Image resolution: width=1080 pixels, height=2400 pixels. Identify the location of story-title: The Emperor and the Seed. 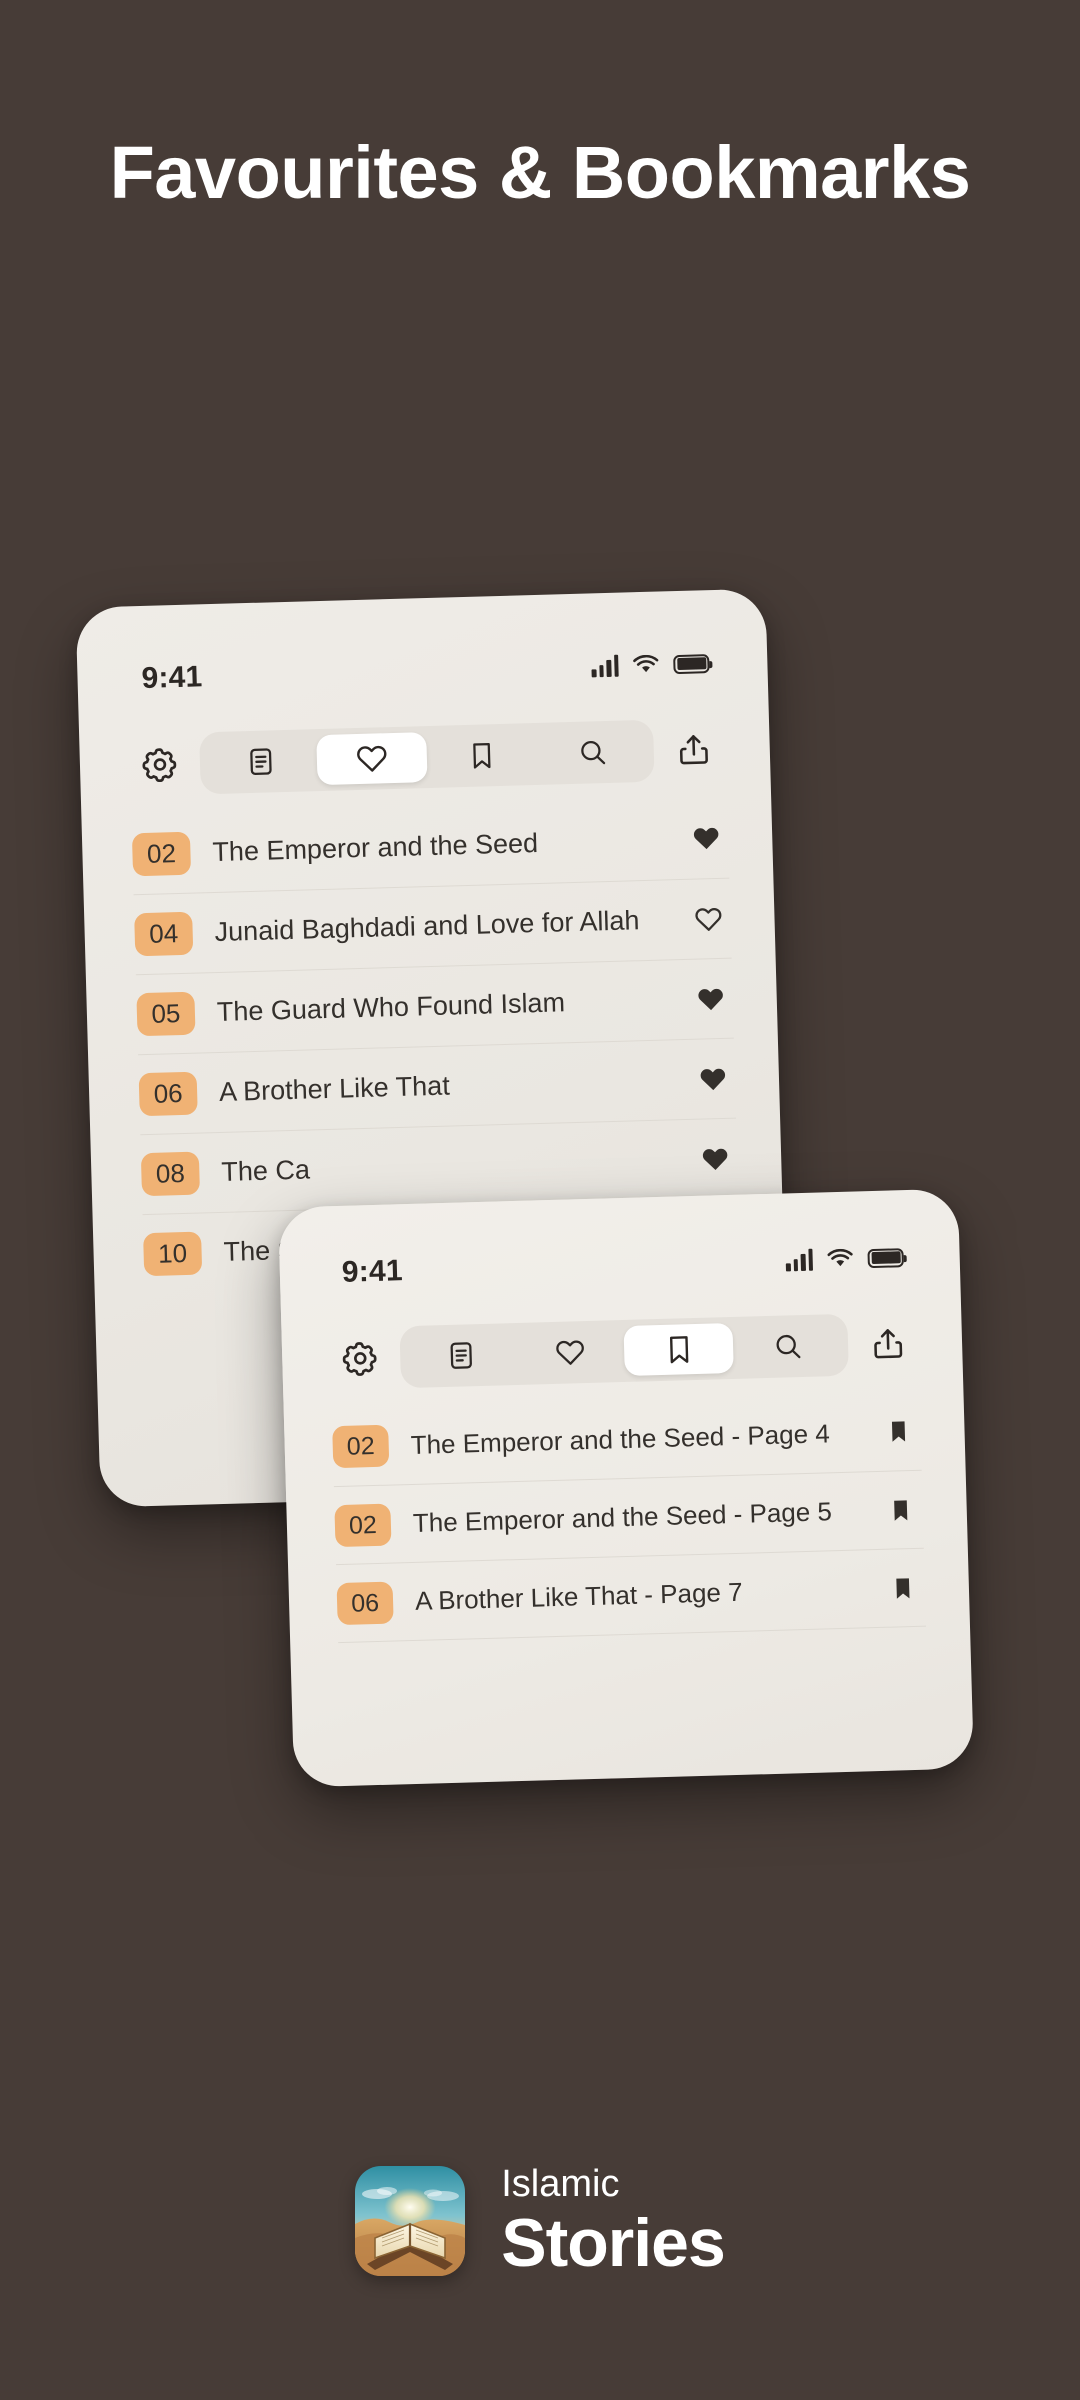
(375, 847).